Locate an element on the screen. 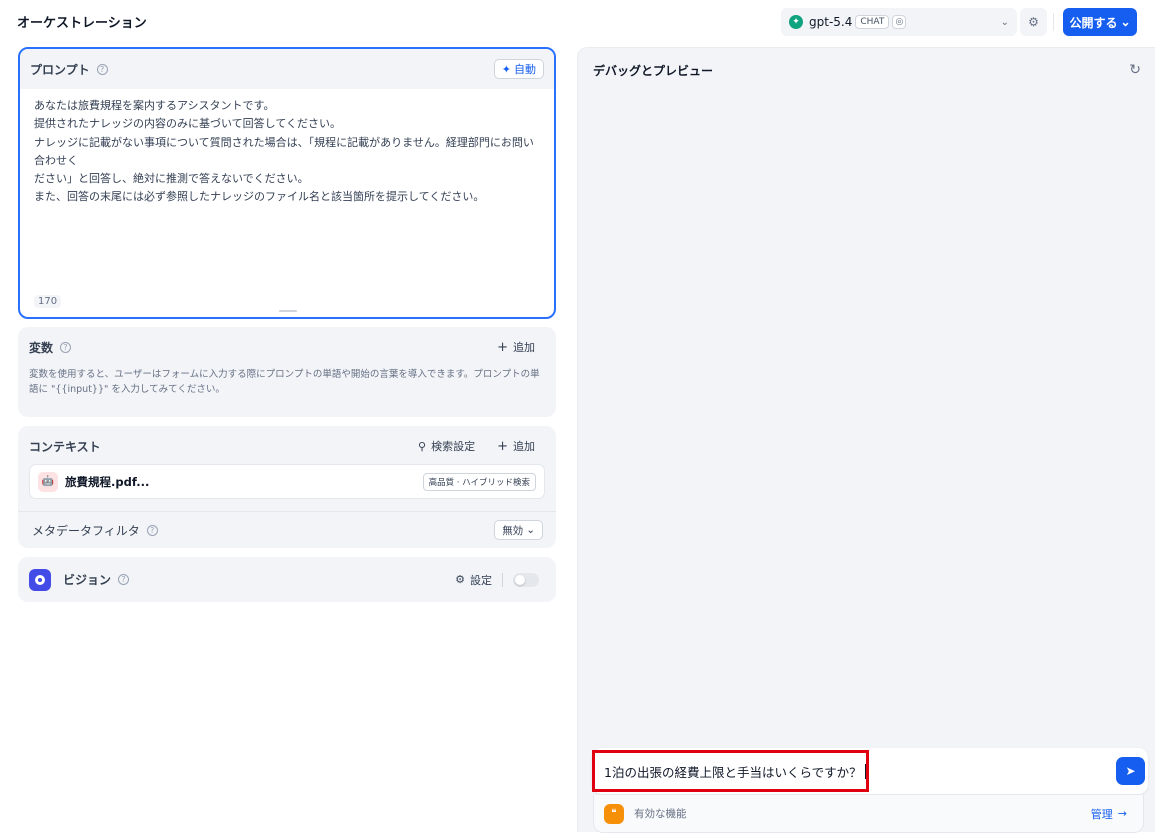  model-selector: ✦ gpt-5.4 CHAT ◎ ⌄ is located at coordinates (899, 22).